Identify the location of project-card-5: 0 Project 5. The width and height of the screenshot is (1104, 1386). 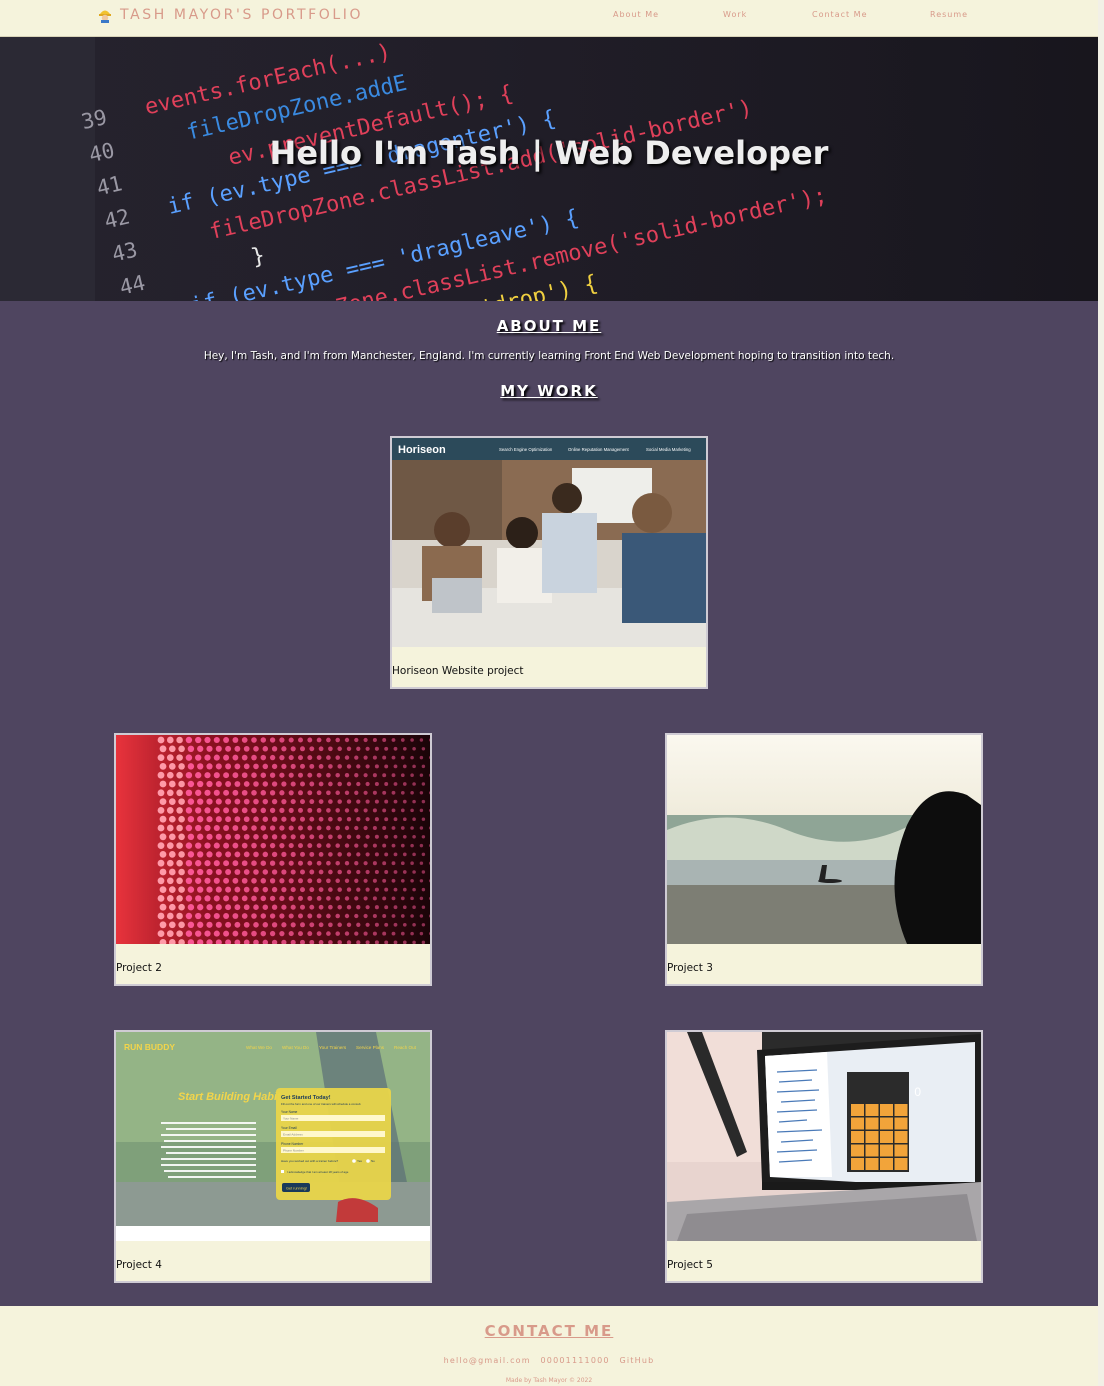
(824, 1156).